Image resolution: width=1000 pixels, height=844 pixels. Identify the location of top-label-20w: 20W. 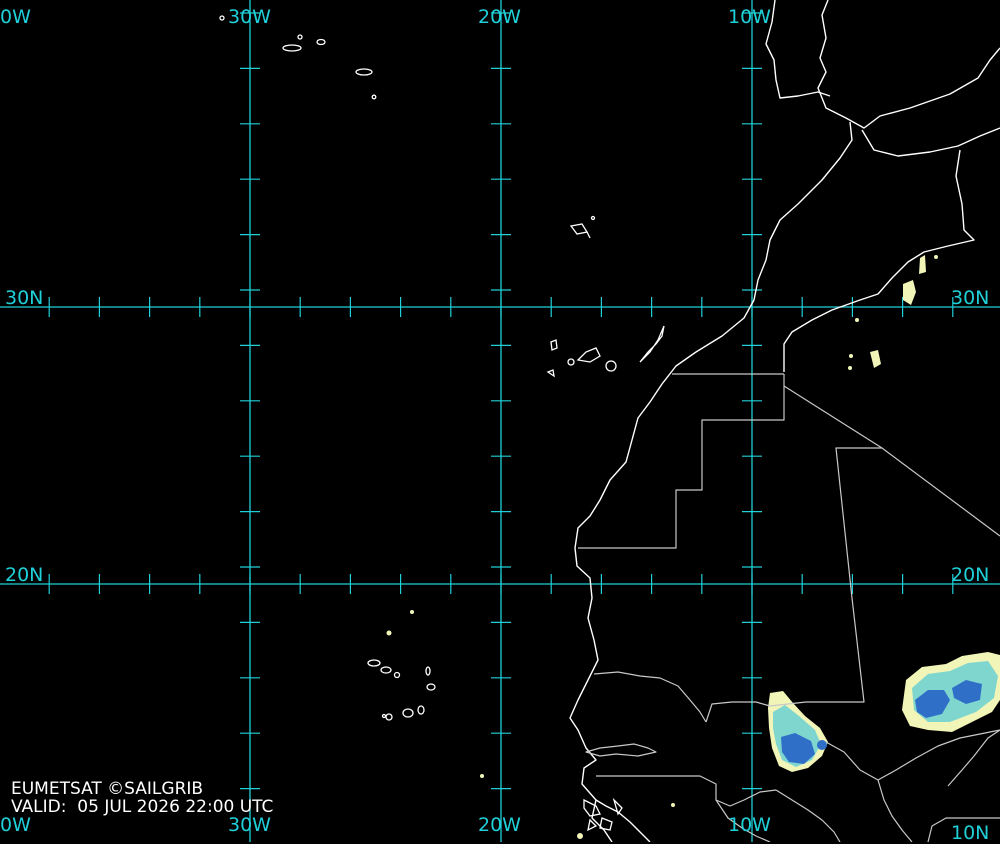
(499, 17).